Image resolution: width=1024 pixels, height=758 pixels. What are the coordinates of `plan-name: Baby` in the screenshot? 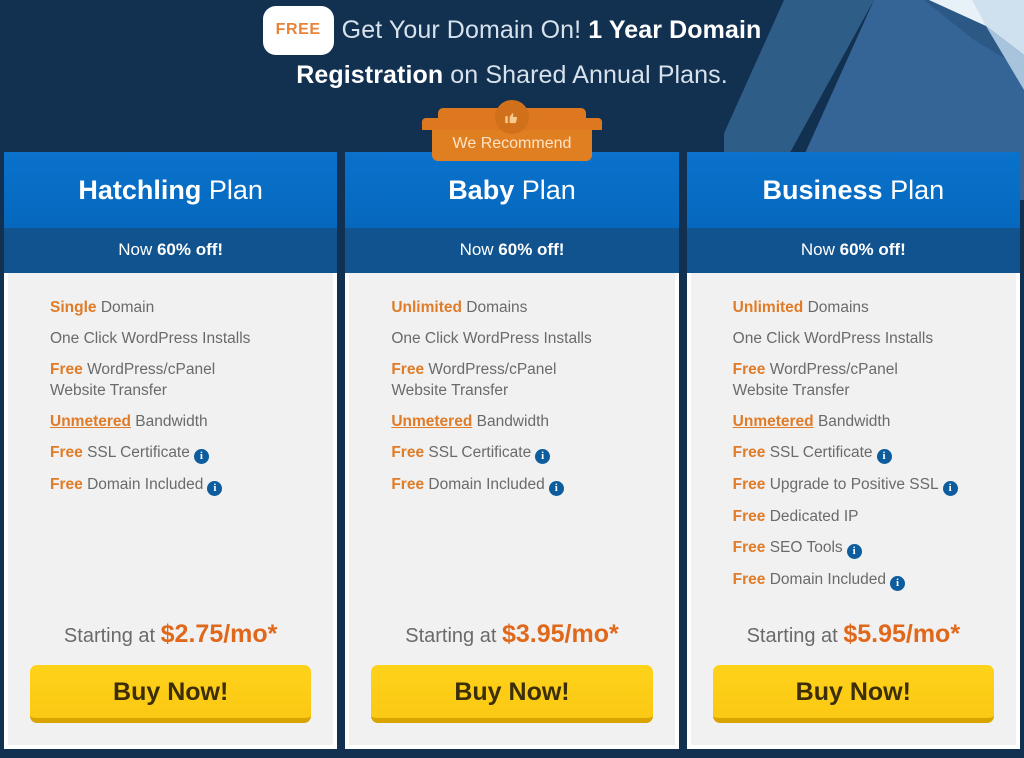 It's located at (481, 190).